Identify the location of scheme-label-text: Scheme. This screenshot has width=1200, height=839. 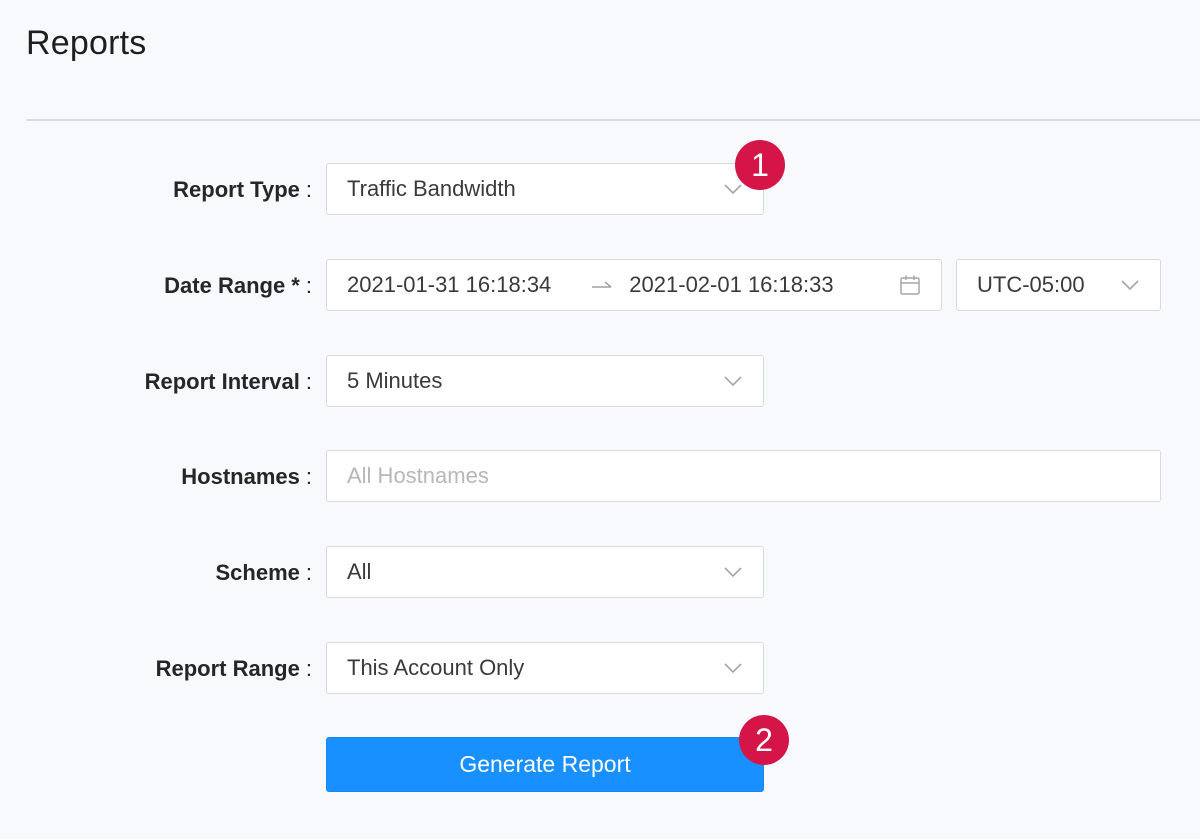
(257, 572).